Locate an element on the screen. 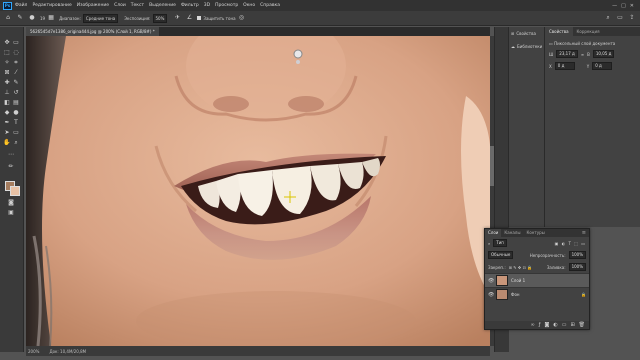 The width and height of the screenshot is (640, 360). mask-icon: ◙ is located at coordinates (546, 325).